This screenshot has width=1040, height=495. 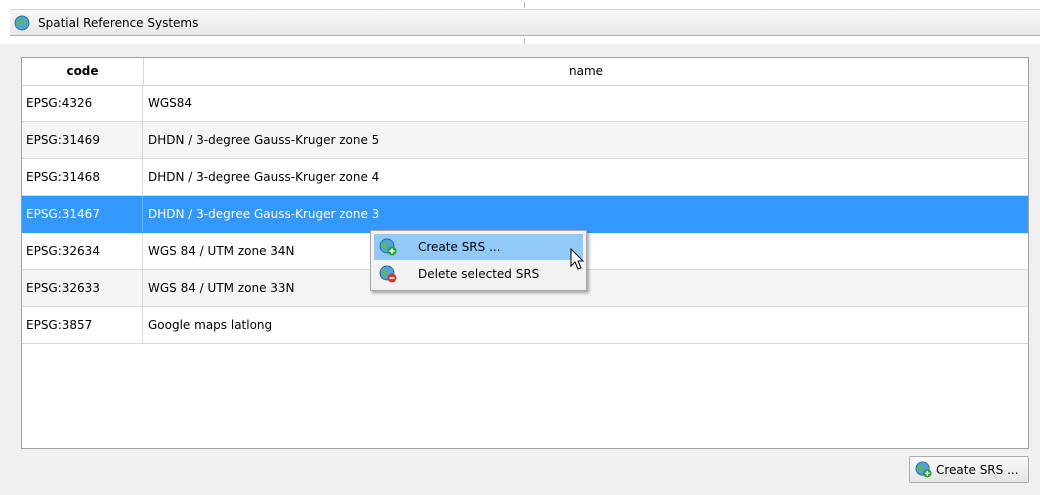 What do you see at coordinates (82, 288) in the screenshot?
I see `code-cell: EPSG:32633` at bounding box center [82, 288].